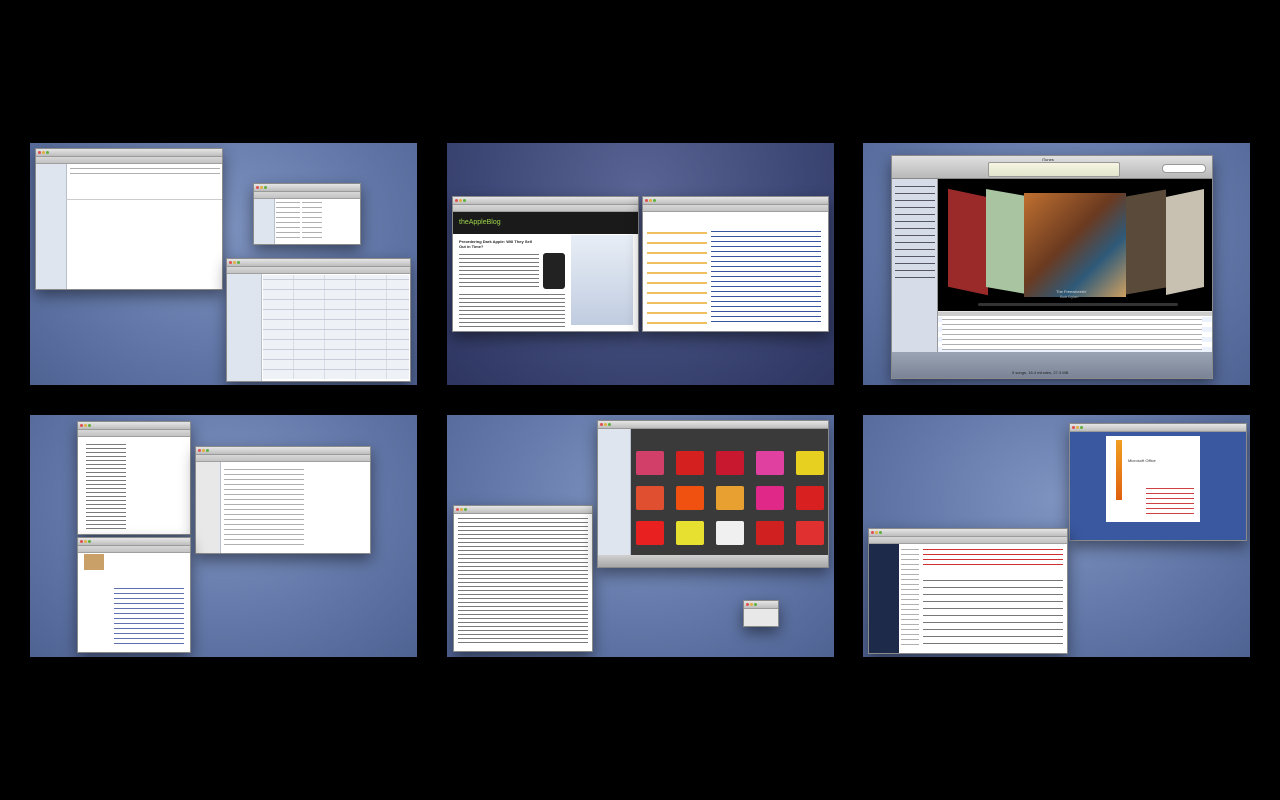 The height and width of the screenshot is (800, 1280). What do you see at coordinates (288, 220) in the screenshot?
I see `column-view` at bounding box center [288, 220].